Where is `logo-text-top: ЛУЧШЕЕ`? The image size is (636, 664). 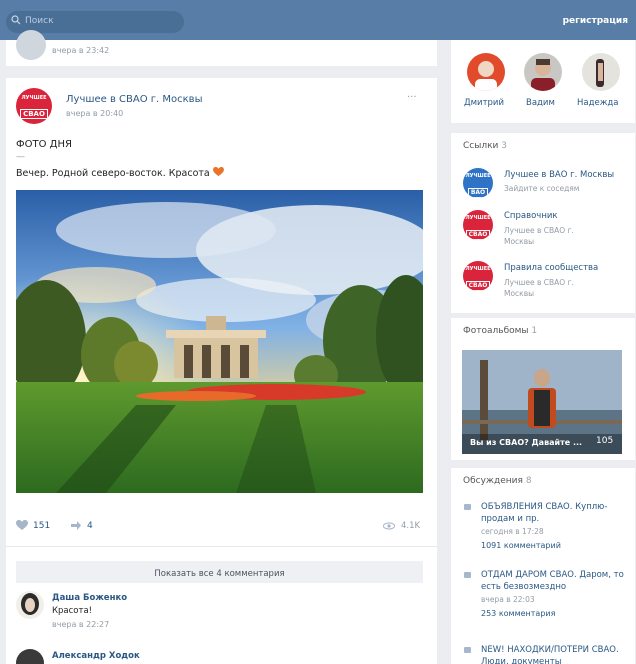 logo-text-top: ЛУЧШЕЕ is located at coordinates (34, 98).